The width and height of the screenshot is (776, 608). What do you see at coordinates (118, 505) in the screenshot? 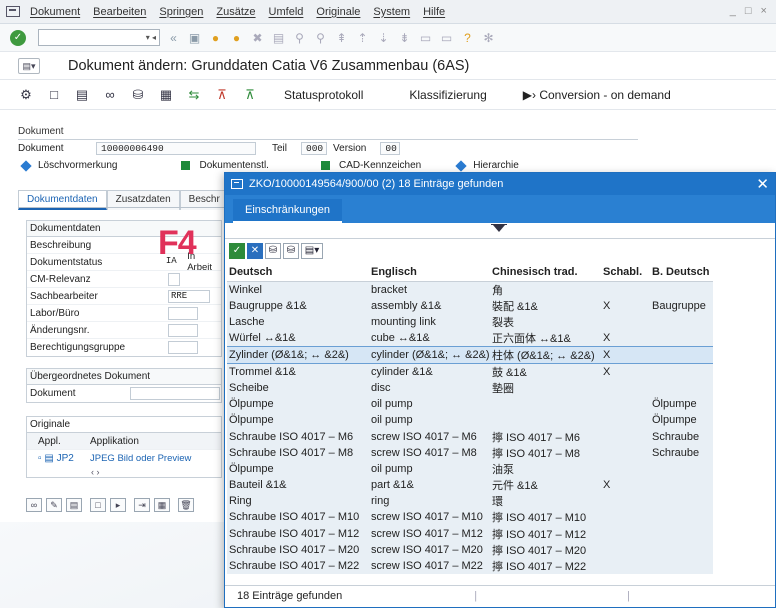
I see `open-original-icon: ▸` at bounding box center [118, 505].